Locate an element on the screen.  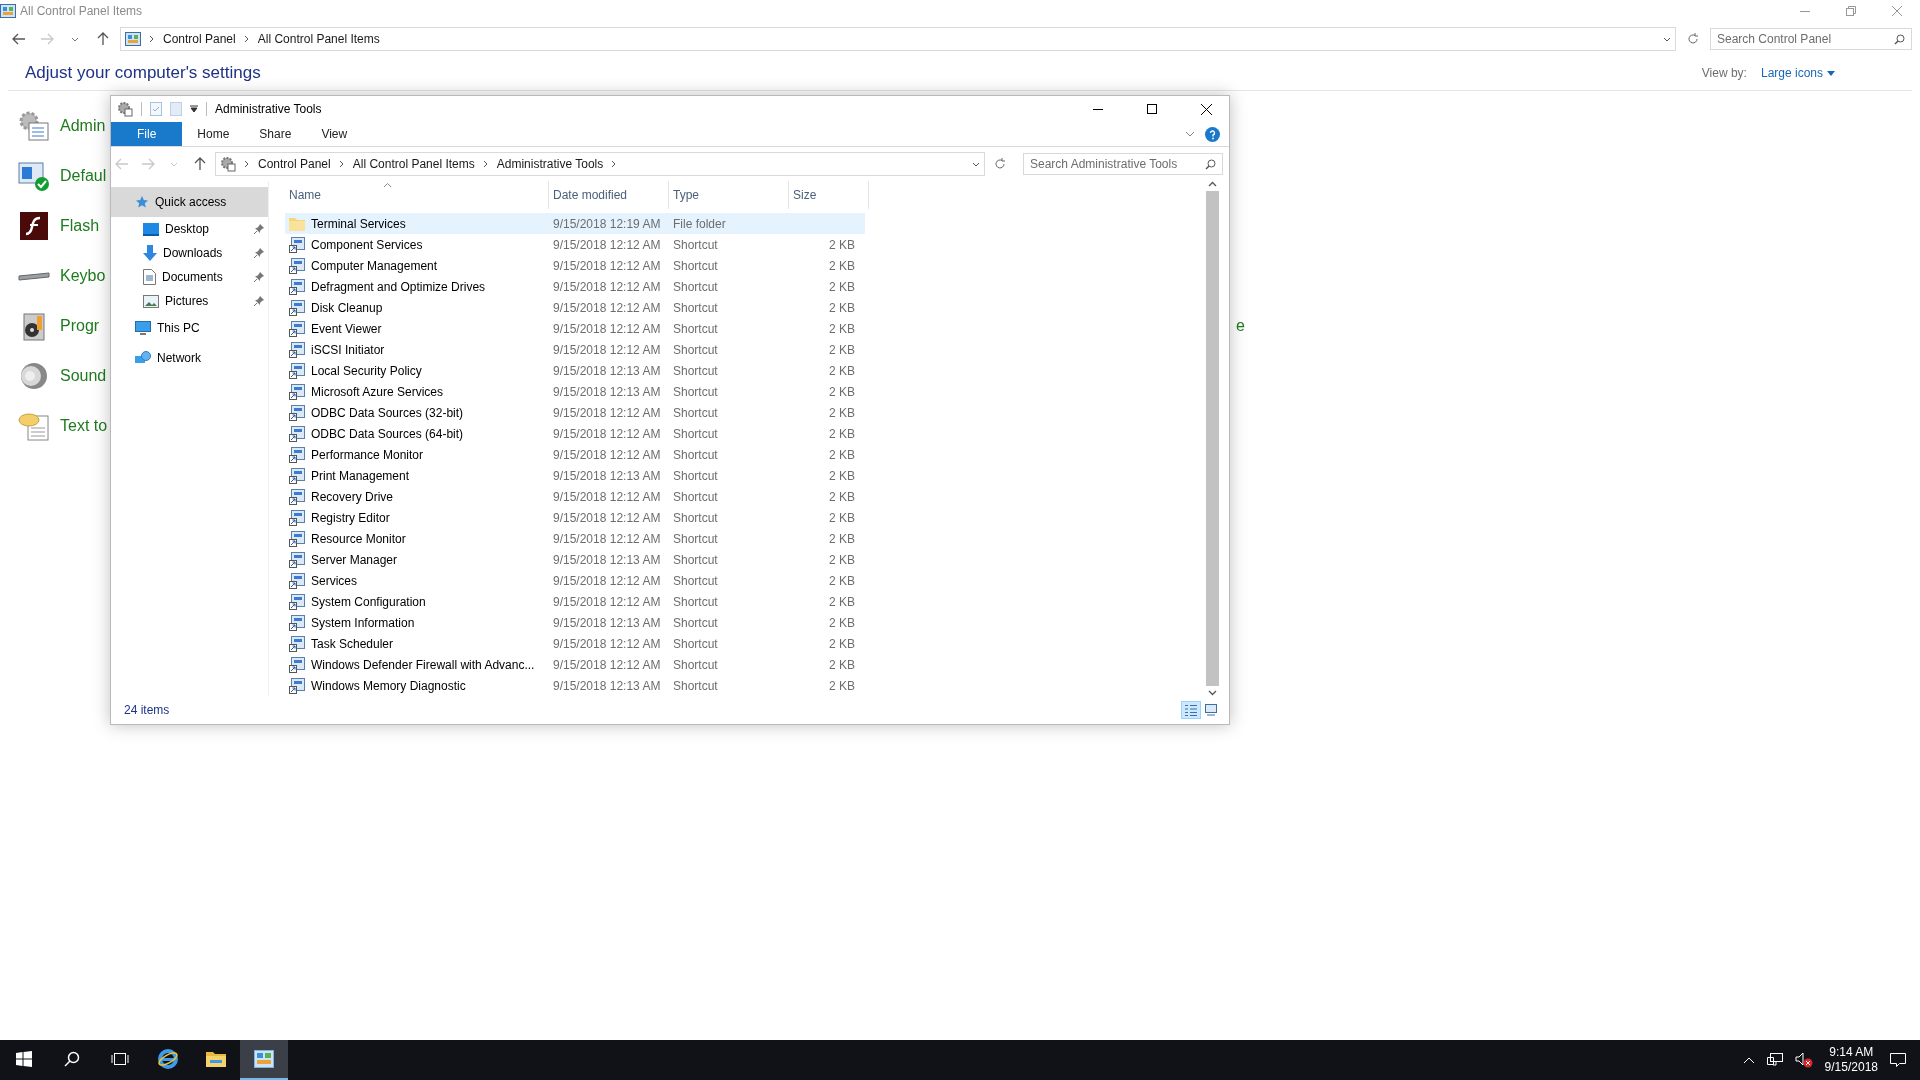
file-row: Print Management 9/15/2018 12:13 AM Shortcut 2 KB is located at coordinates (575, 475).